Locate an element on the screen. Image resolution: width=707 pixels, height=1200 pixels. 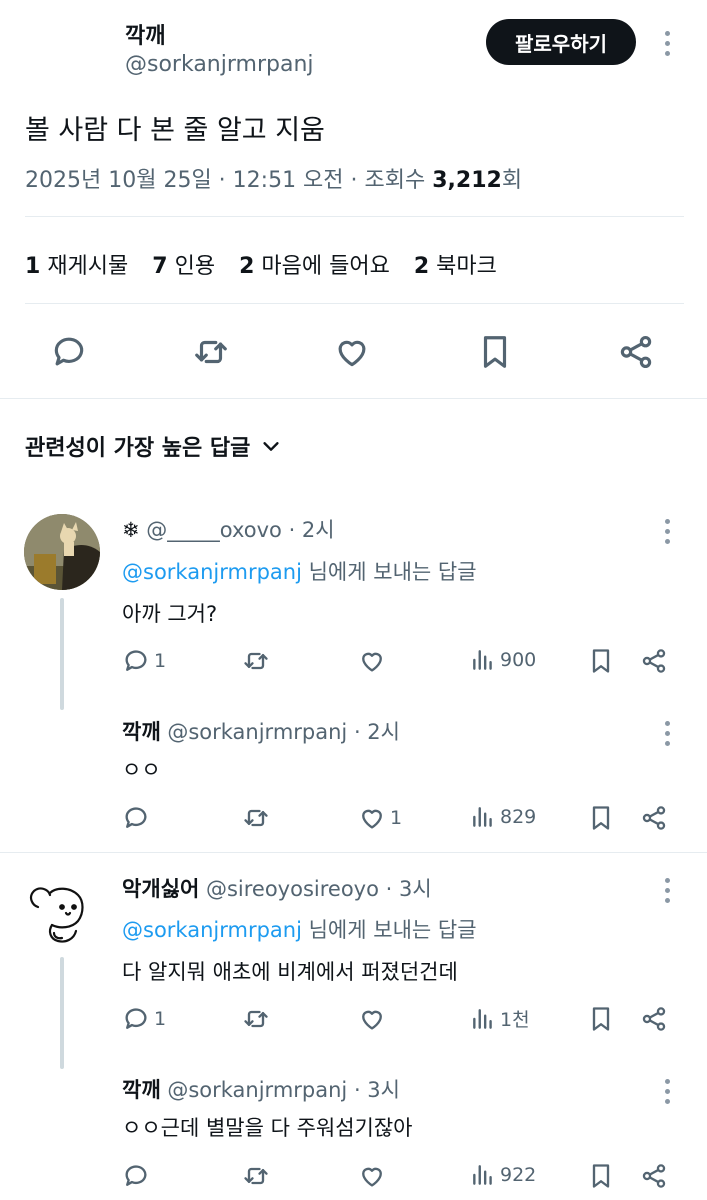
bookmarks-stat: 2 북마크 is located at coordinates (455, 264).